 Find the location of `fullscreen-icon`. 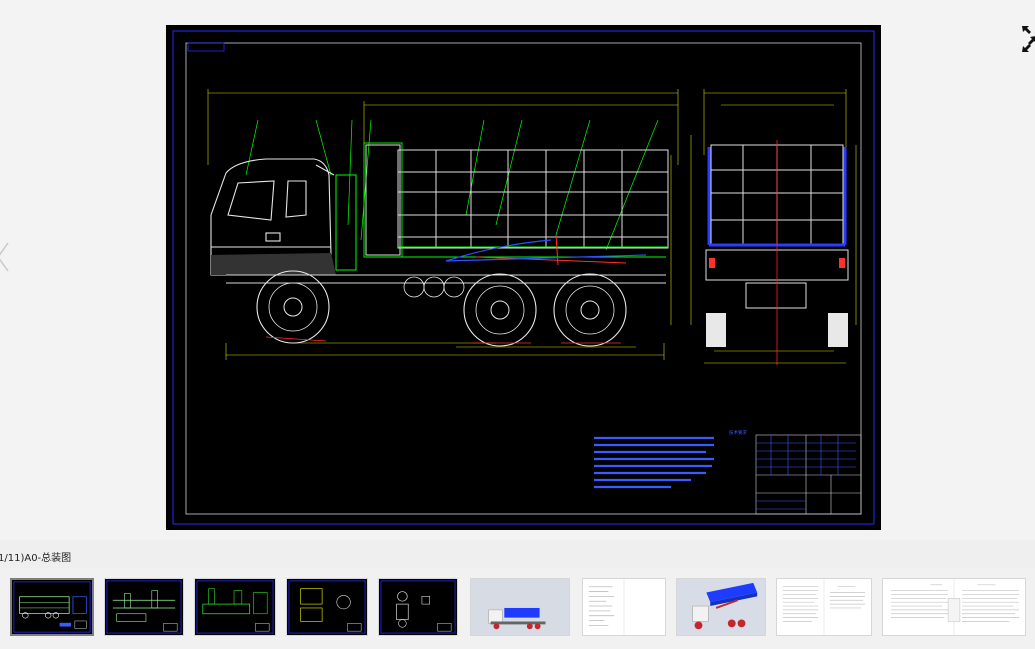

fullscreen-icon is located at coordinates (1028, 39).